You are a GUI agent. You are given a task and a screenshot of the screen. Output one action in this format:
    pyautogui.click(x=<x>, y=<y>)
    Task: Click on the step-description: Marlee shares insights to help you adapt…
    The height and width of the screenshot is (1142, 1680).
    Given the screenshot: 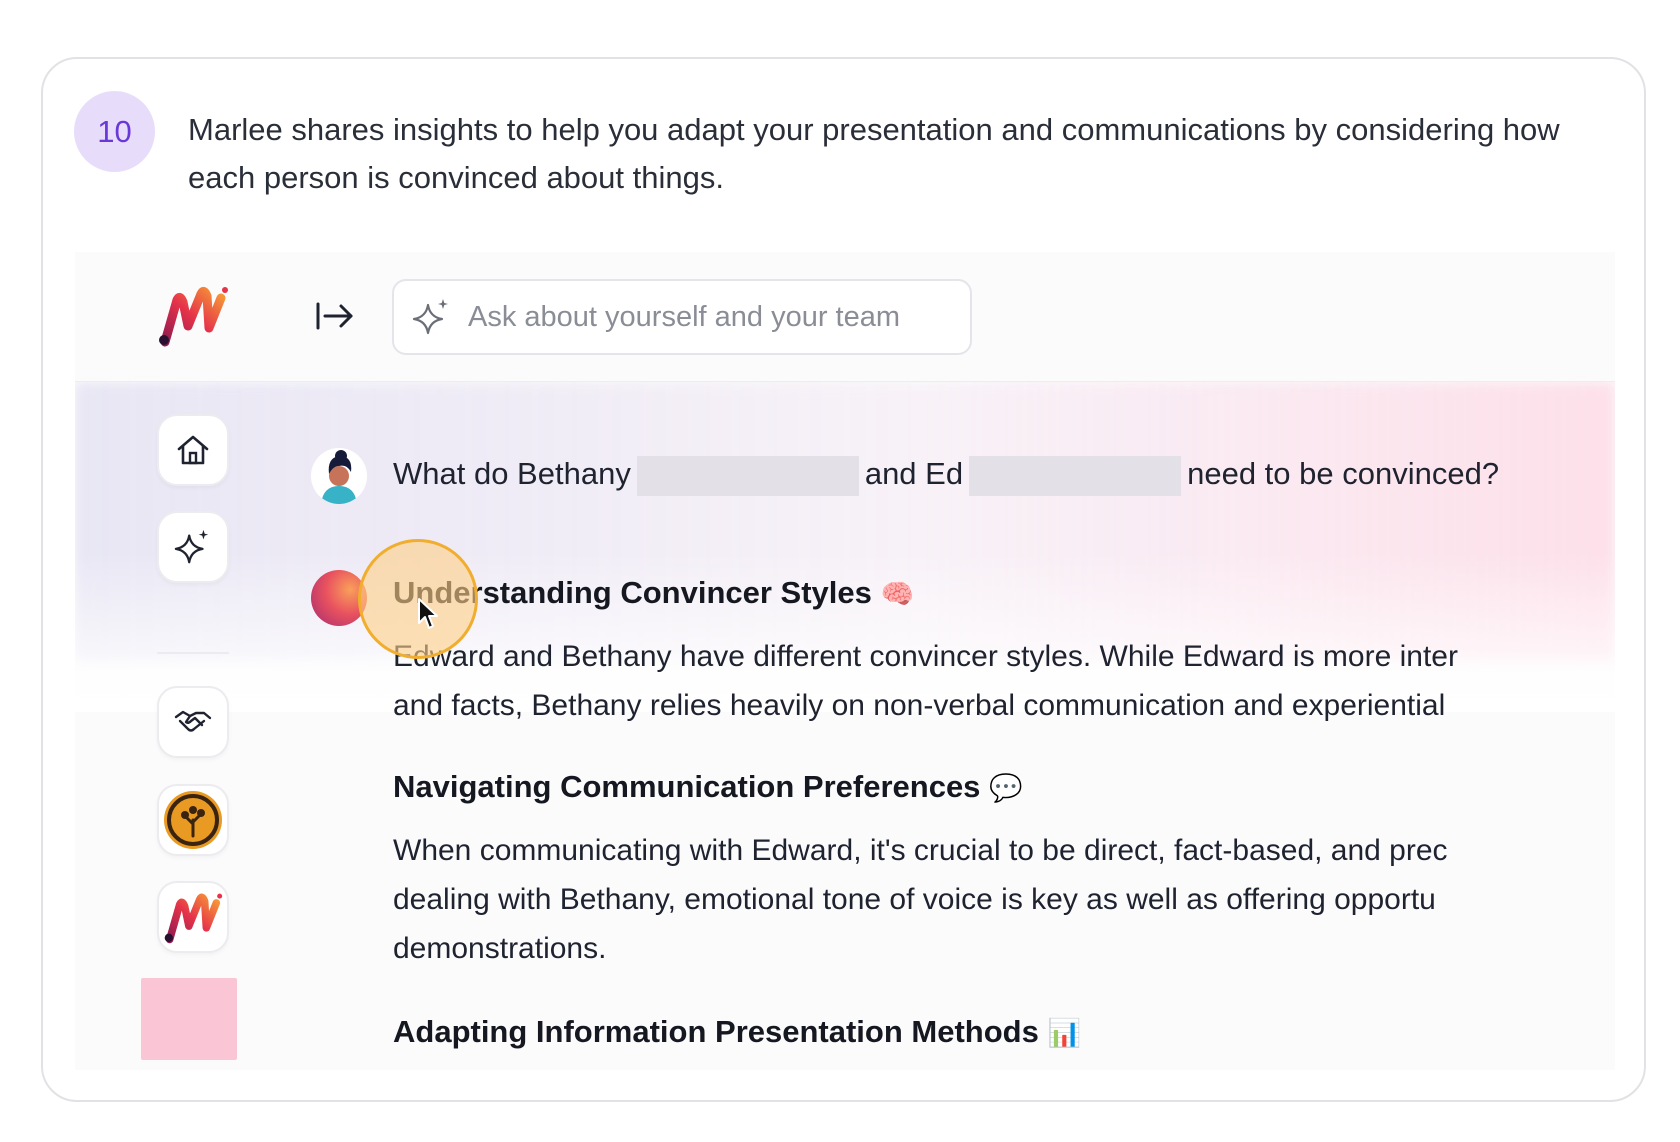 What is the action you would take?
    pyautogui.click(x=874, y=153)
    